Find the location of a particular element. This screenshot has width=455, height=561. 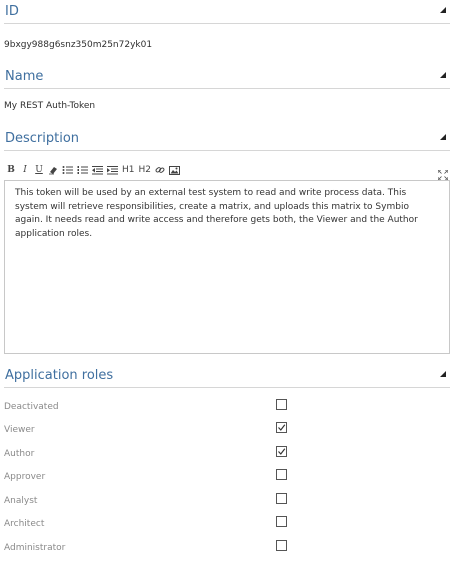

role-checkbox-viewer is located at coordinates (281, 427).